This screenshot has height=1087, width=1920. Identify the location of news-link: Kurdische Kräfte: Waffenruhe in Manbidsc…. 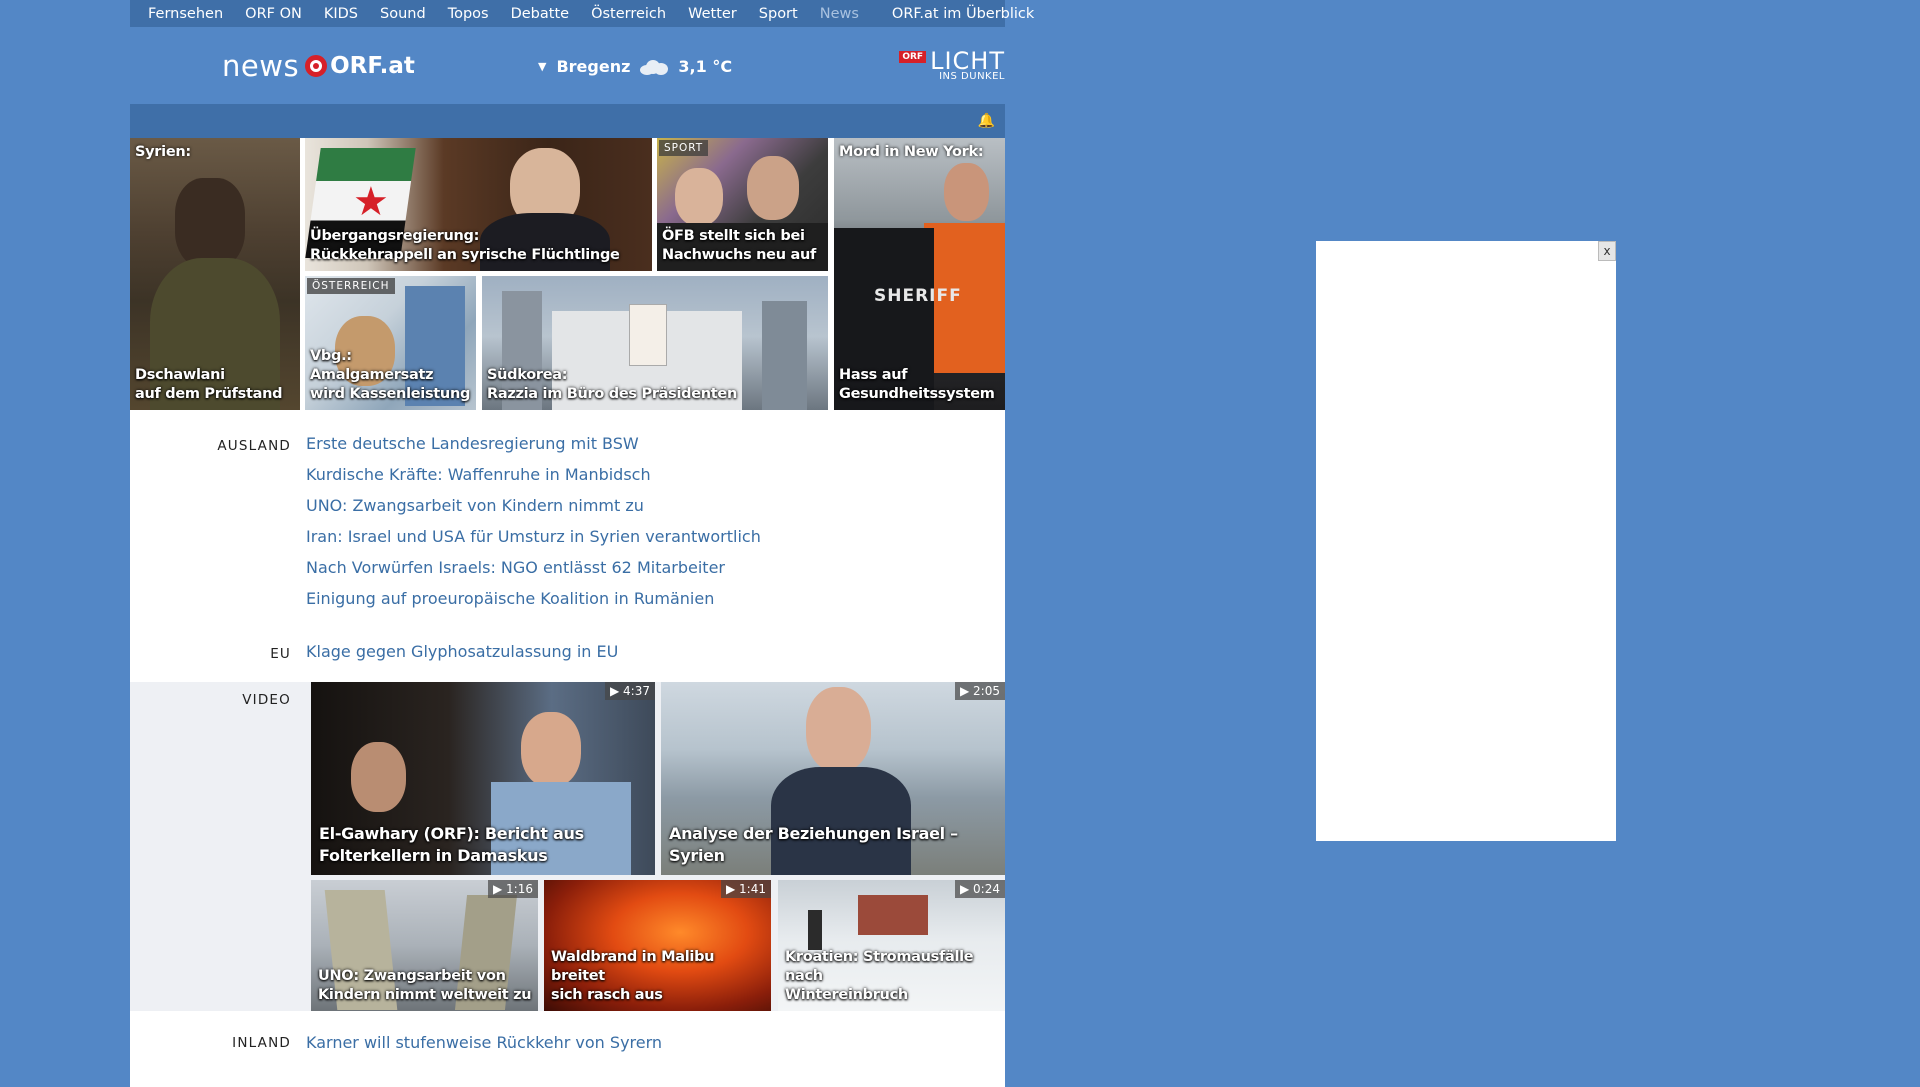
(655, 474).